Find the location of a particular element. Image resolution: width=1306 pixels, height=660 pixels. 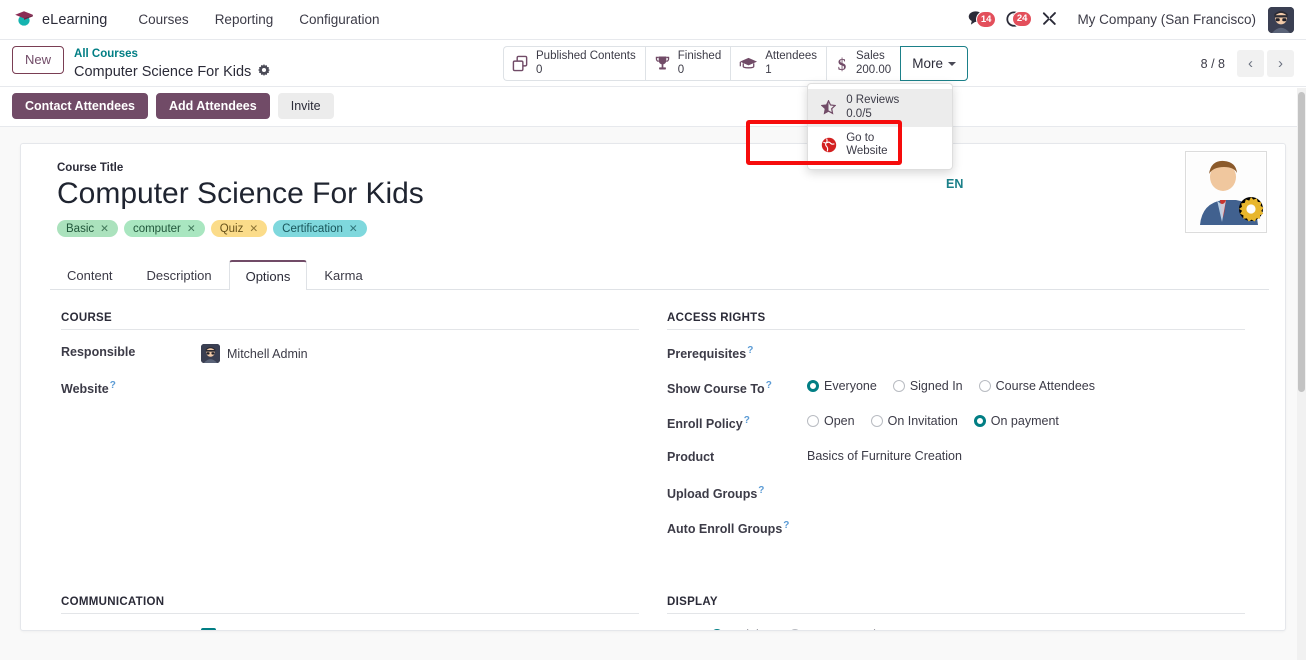

prerequisites-label-text: Prerequisites is located at coordinates (707, 354).